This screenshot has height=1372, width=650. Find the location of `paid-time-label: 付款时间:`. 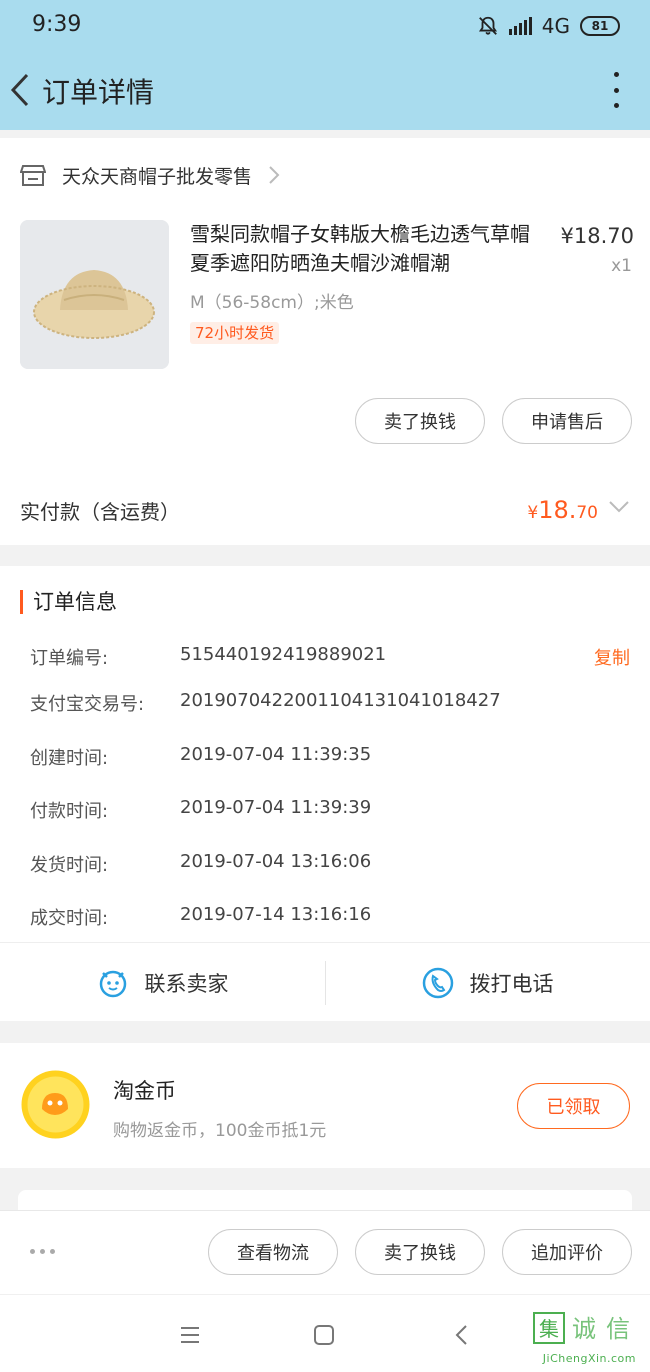

paid-time-label: 付款时间: is located at coordinates (69, 811).